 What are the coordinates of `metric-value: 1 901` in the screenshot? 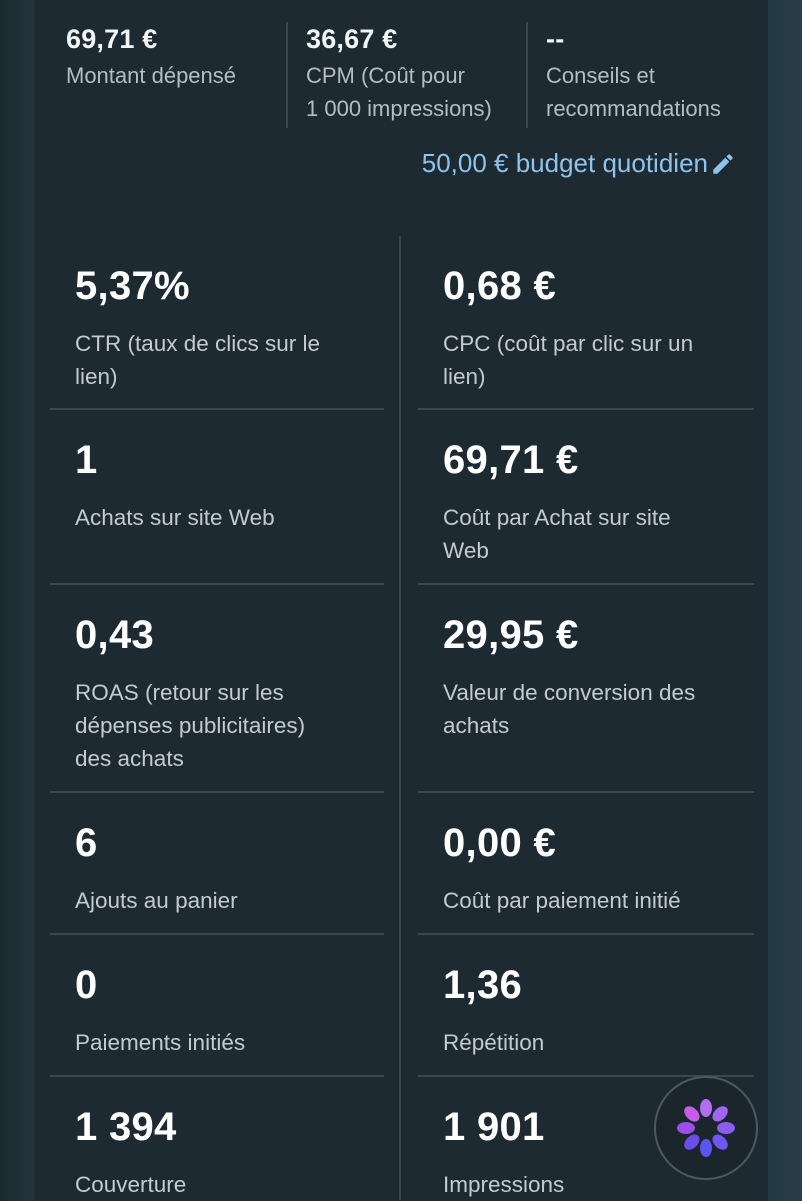 It's located at (494, 1127).